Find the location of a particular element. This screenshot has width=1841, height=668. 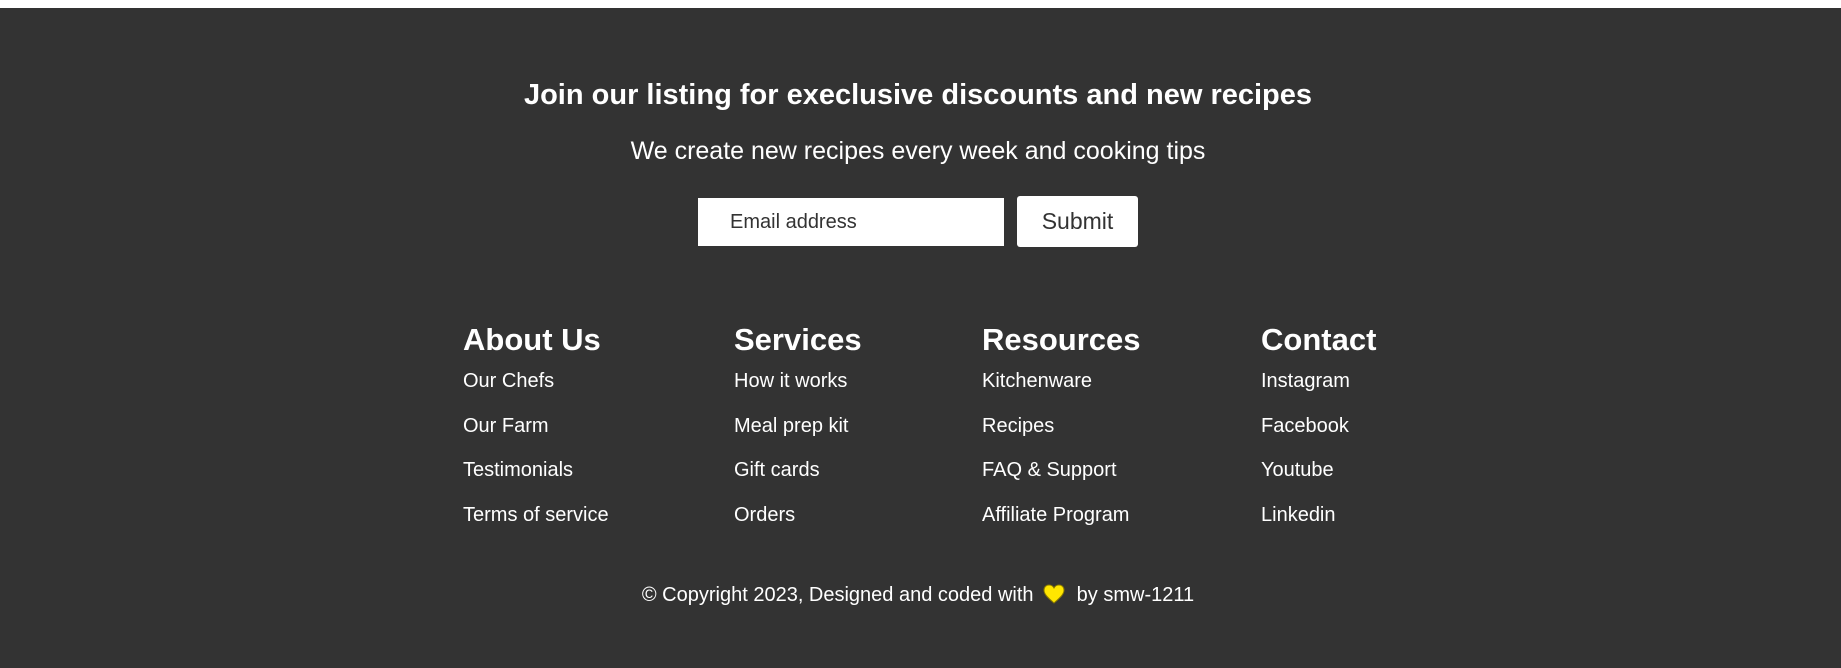

link-our-farm: Our Farm is located at coordinates (506, 426).